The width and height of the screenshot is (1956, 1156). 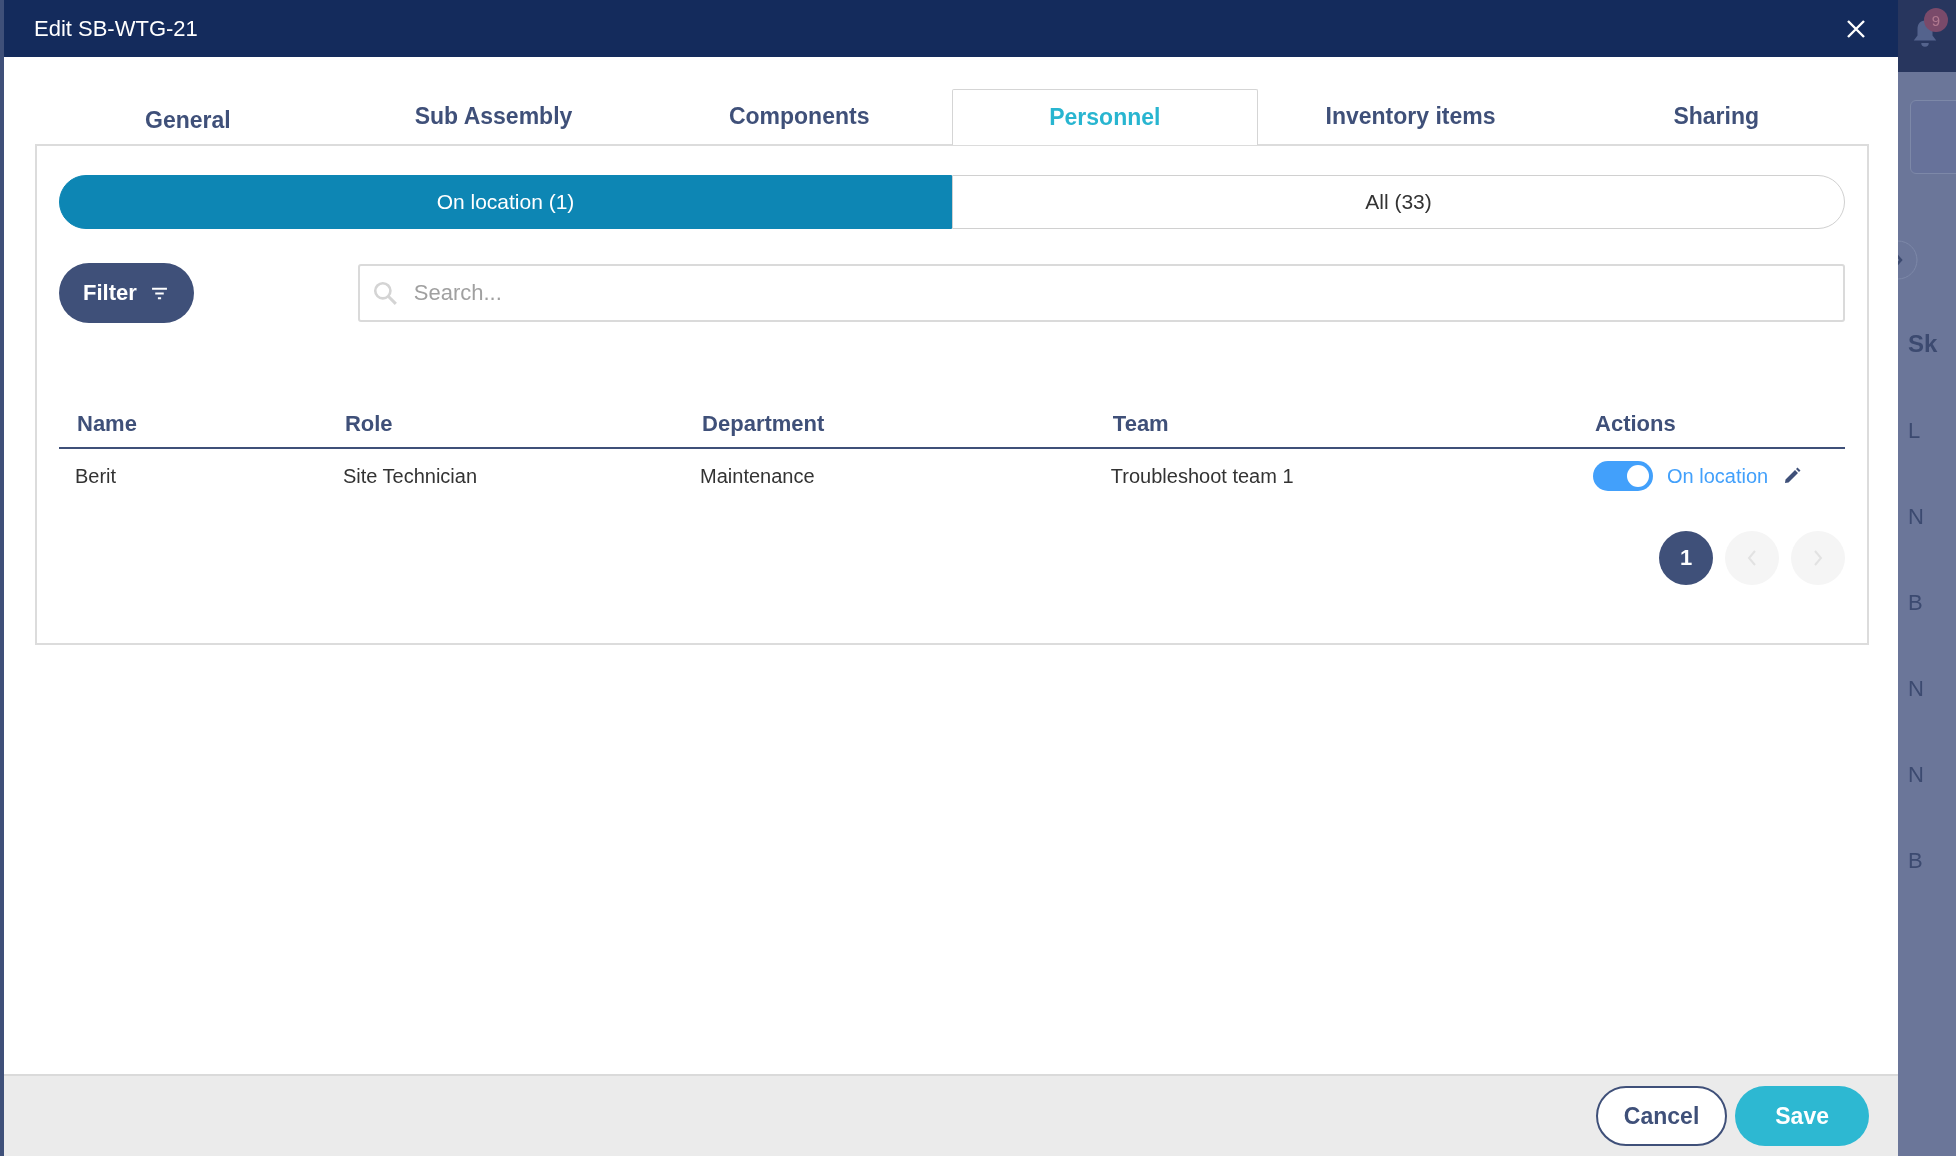 I want to click on tab: Inventory items, so click(x=1410, y=116).